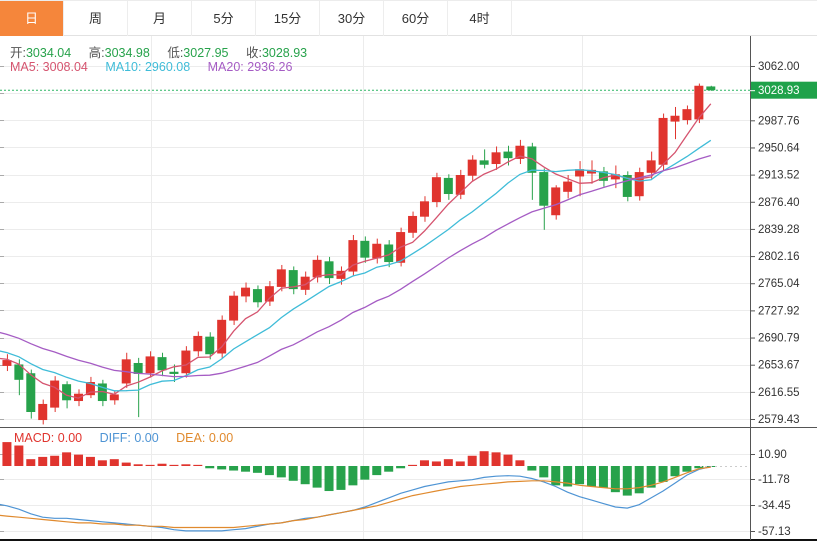 This screenshot has height=549, width=817. I want to click on diff-readout: DIFF: 0.00, so click(129, 438).